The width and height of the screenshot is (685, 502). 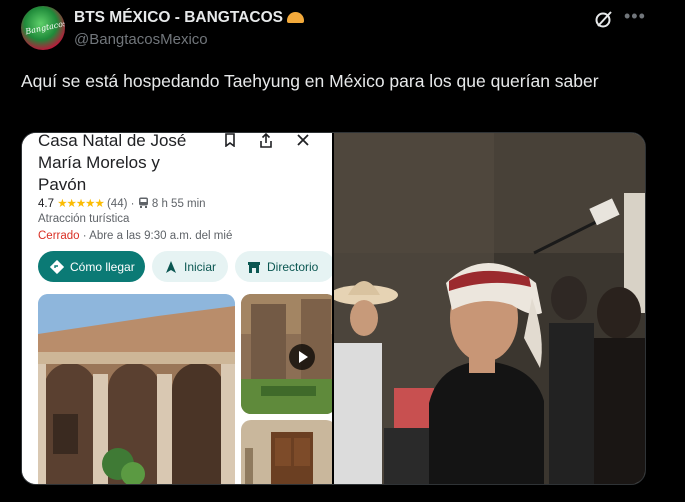 What do you see at coordinates (200, 266) in the screenshot?
I see `start-label: Iniciar` at bounding box center [200, 266].